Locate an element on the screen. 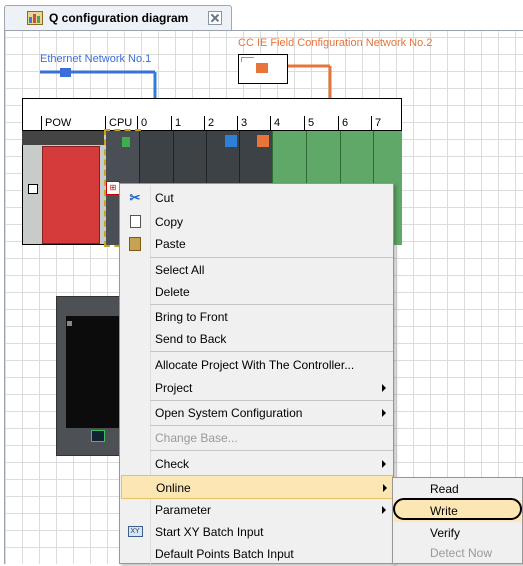 This screenshot has height=566, width=523. ethernet-node is located at coordinates (65, 72).